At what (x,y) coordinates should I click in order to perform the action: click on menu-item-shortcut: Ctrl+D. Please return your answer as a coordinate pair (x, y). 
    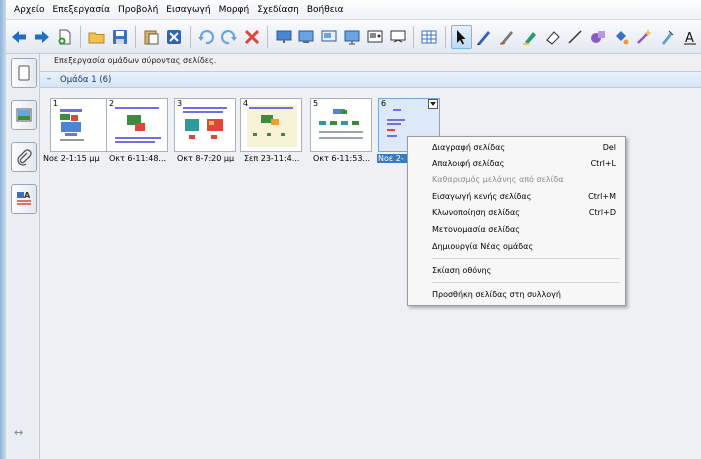
    Looking at the image, I should click on (602, 212).